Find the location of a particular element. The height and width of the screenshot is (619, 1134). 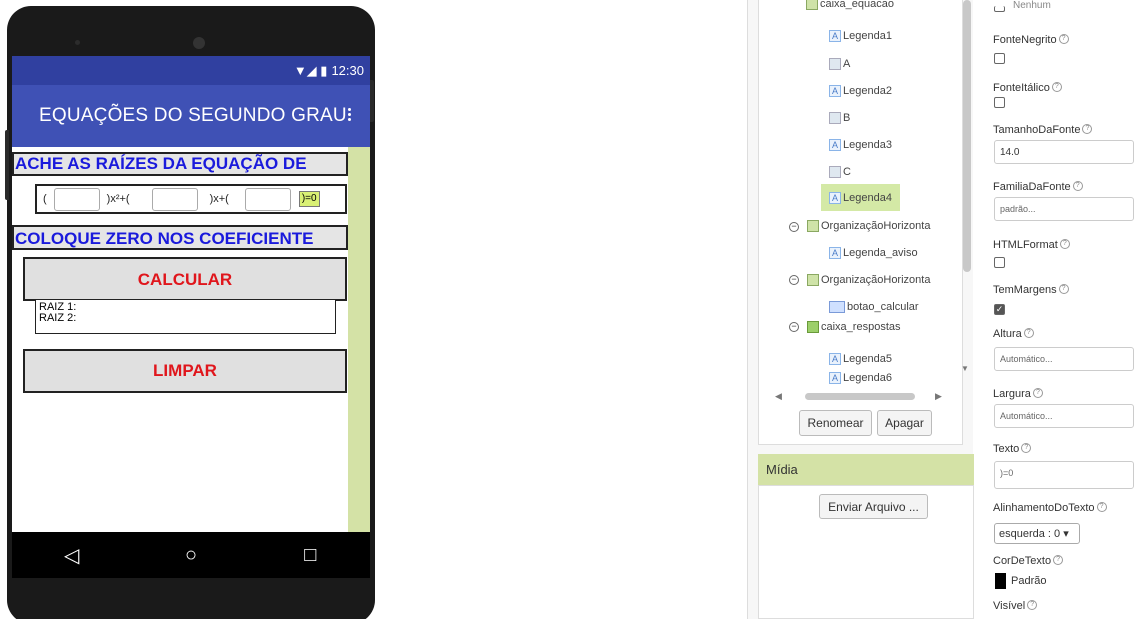

layout-strip is located at coordinates (359, 339).